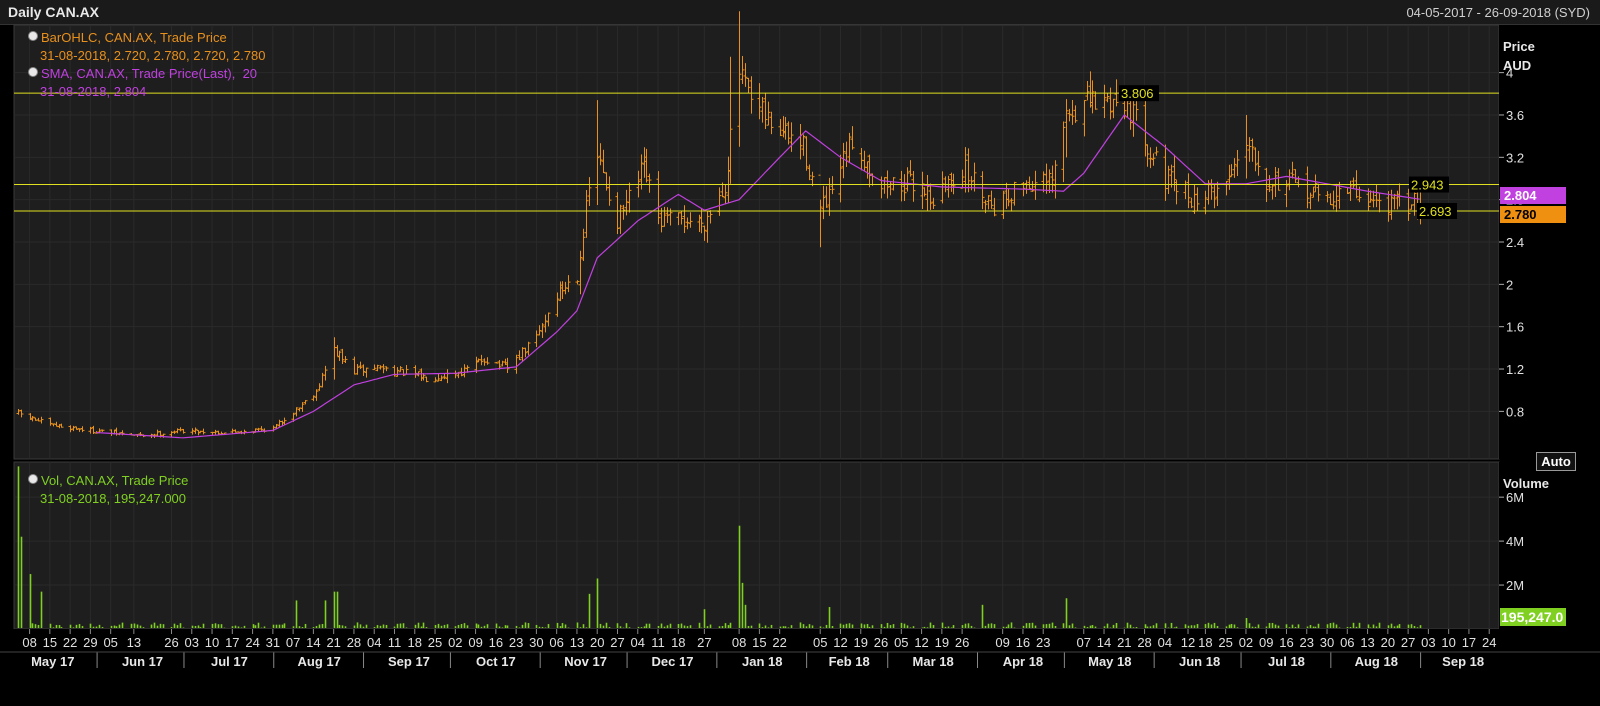 Image resolution: width=1600 pixels, height=706 pixels. What do you see at coordinates (153, 55) in the screenshot?
I see `ohlc-legend-values: 31-08-2018, 2.720, 2.780, 2.720, 2.780` at bounding box center [153, 55].